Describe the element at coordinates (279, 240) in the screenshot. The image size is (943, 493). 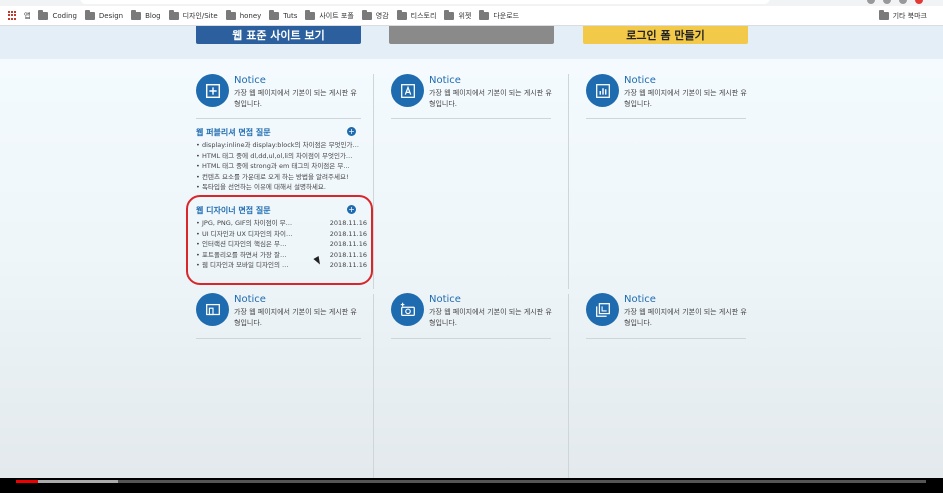
I see `red-highlight-annotation` at that location.